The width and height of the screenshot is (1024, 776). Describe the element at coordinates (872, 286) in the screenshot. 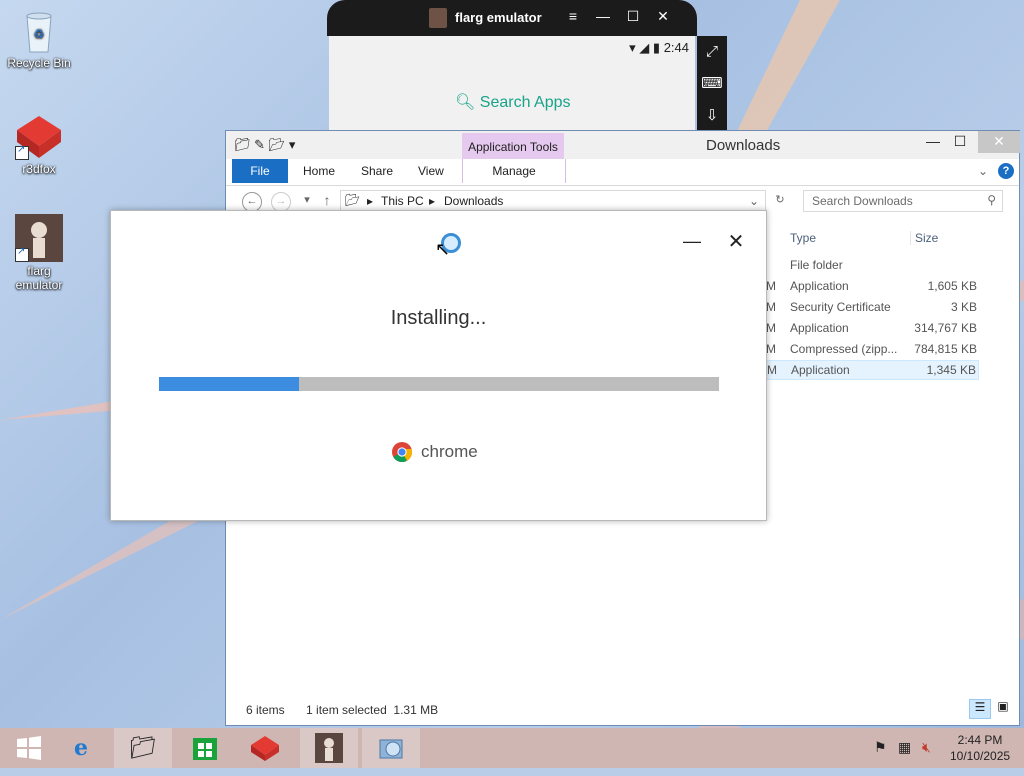

I see `table-row: M Application 1,605 KB` at that location.